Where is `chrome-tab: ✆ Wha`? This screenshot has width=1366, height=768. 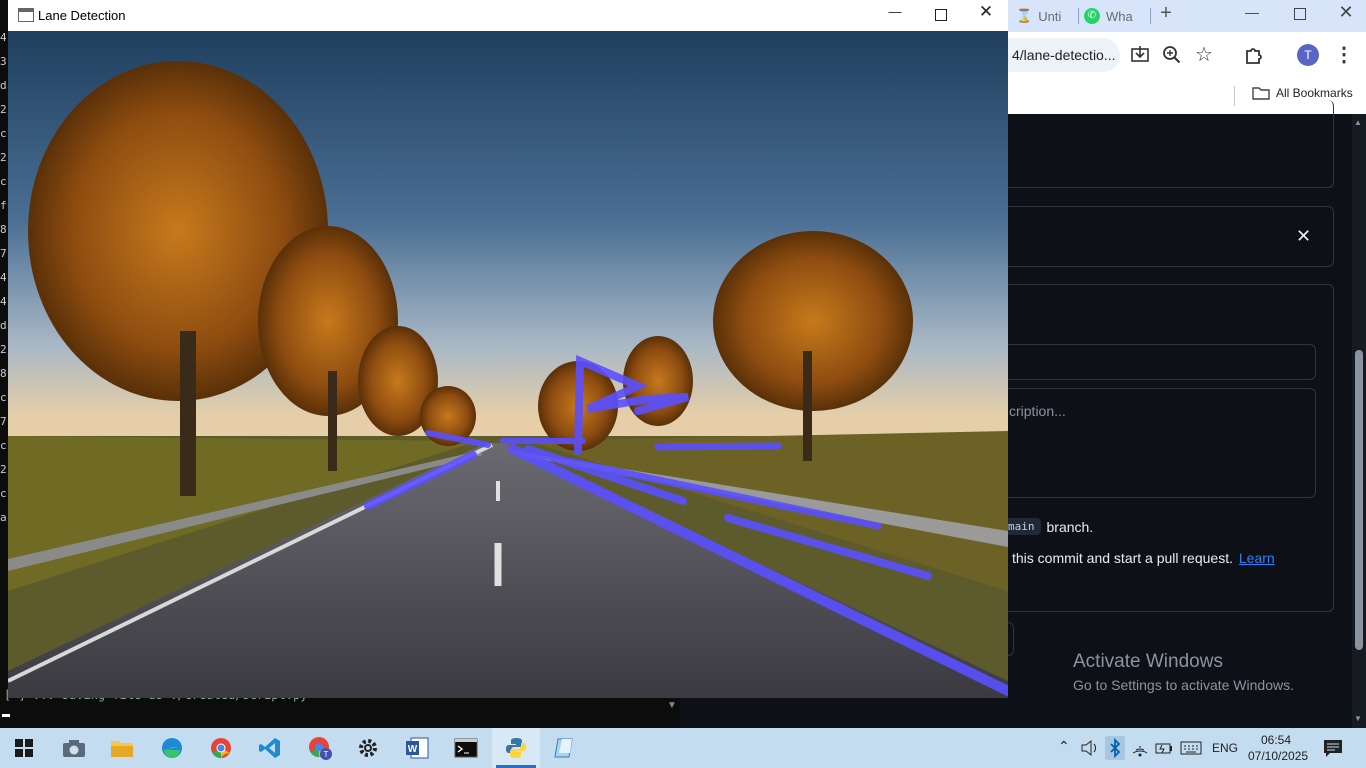
chrome-tab: ✆ Wha is located at coordinates (1115, 16).